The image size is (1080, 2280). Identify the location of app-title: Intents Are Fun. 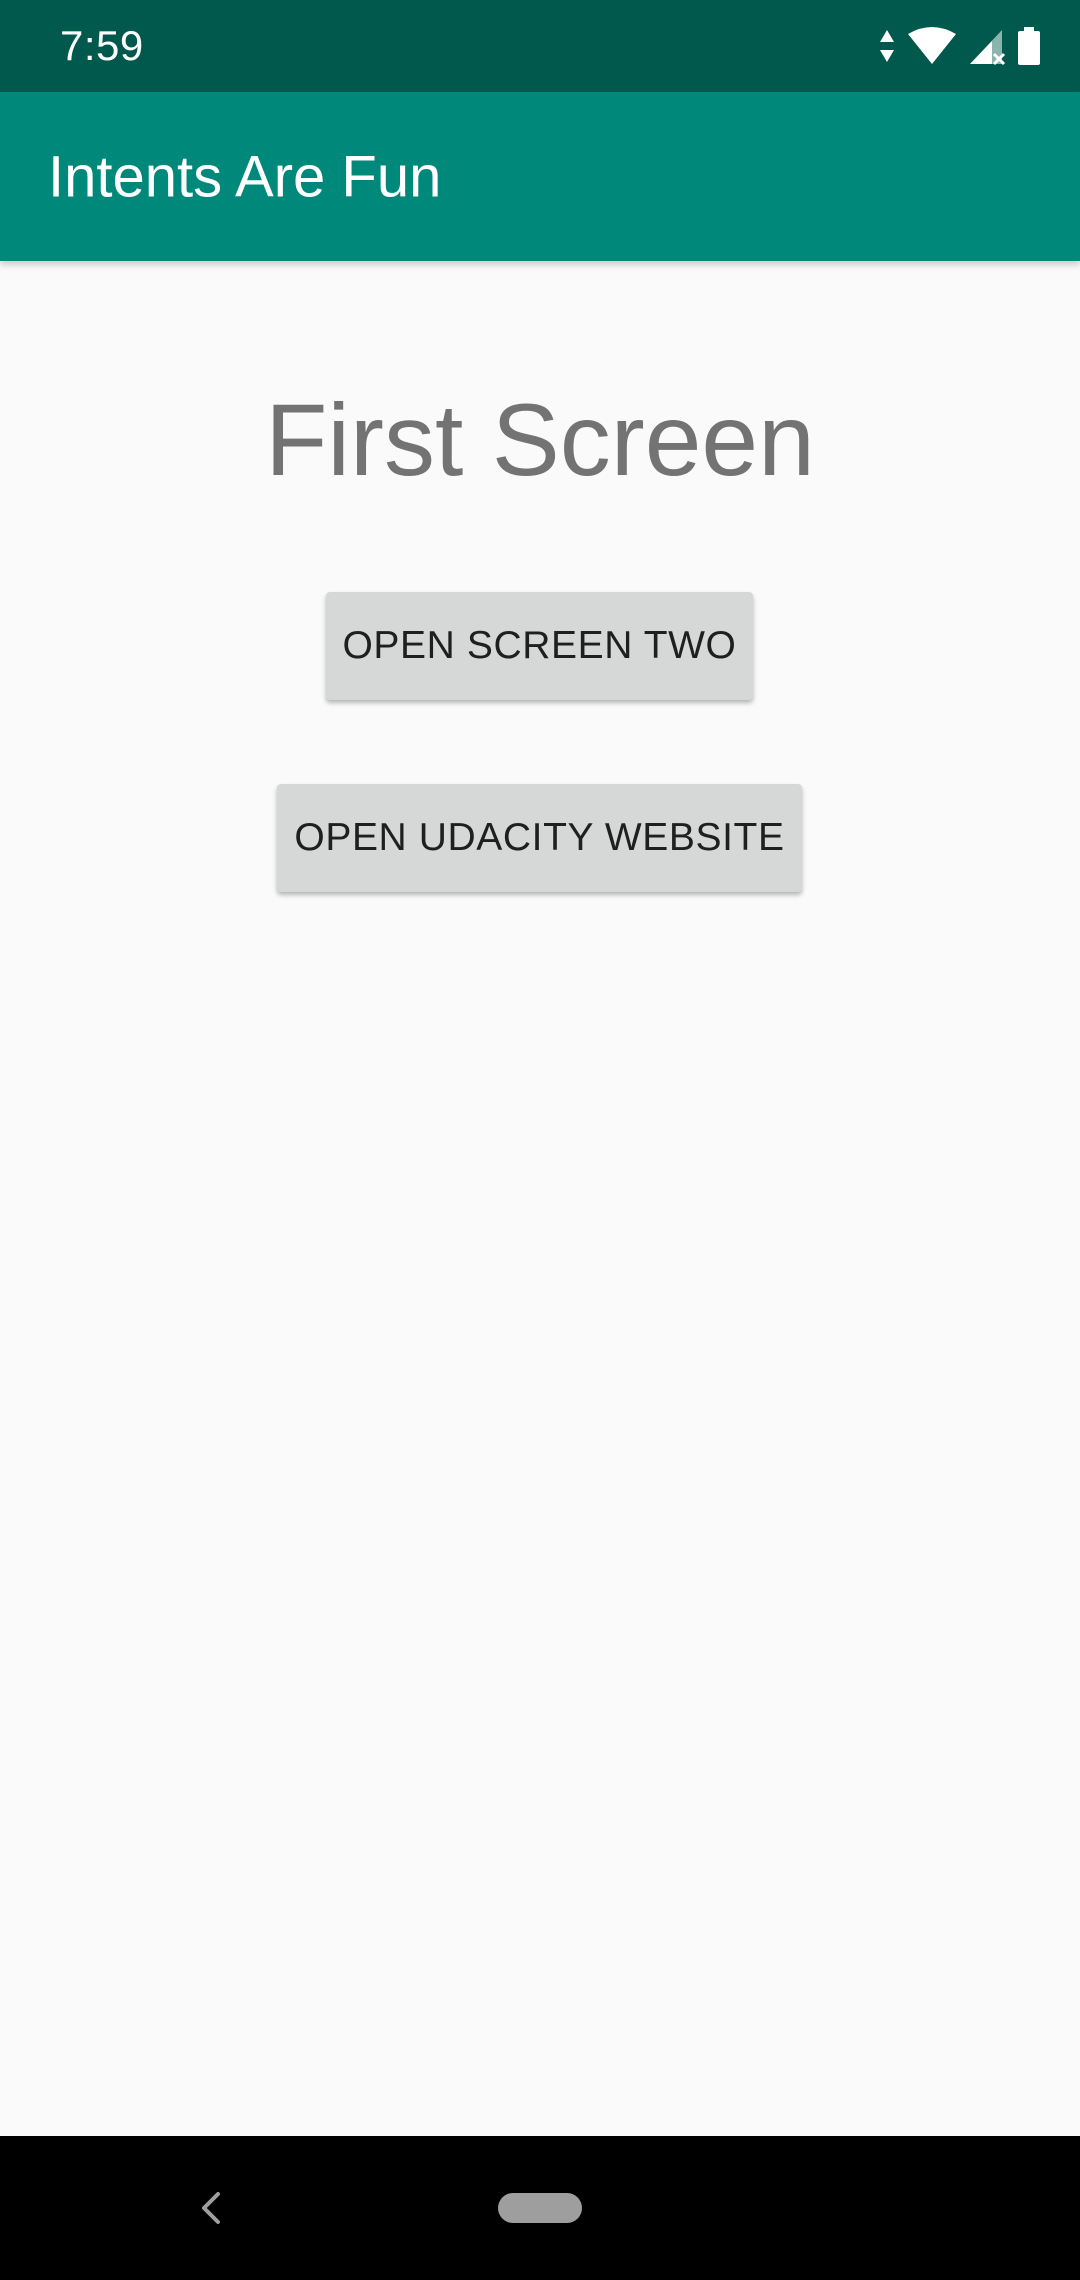
(245, 176).